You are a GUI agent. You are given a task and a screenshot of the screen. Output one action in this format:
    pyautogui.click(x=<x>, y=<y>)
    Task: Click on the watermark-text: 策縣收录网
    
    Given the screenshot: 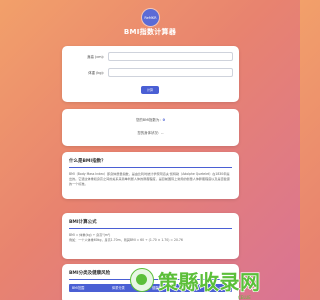 What is the action you would take?
    pyautogui.click(x=209, y=281)
    